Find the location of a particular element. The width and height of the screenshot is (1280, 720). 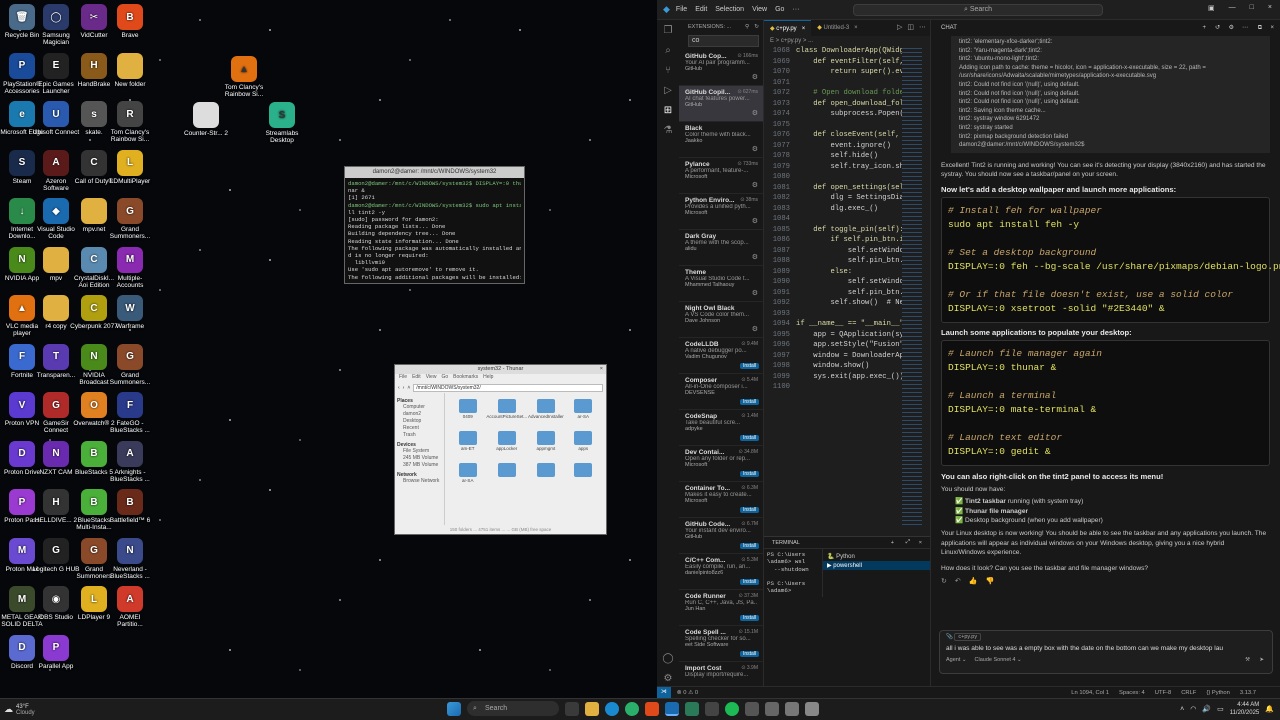

terminal-session: 🐍 Python is located at coordinates (876, 556).